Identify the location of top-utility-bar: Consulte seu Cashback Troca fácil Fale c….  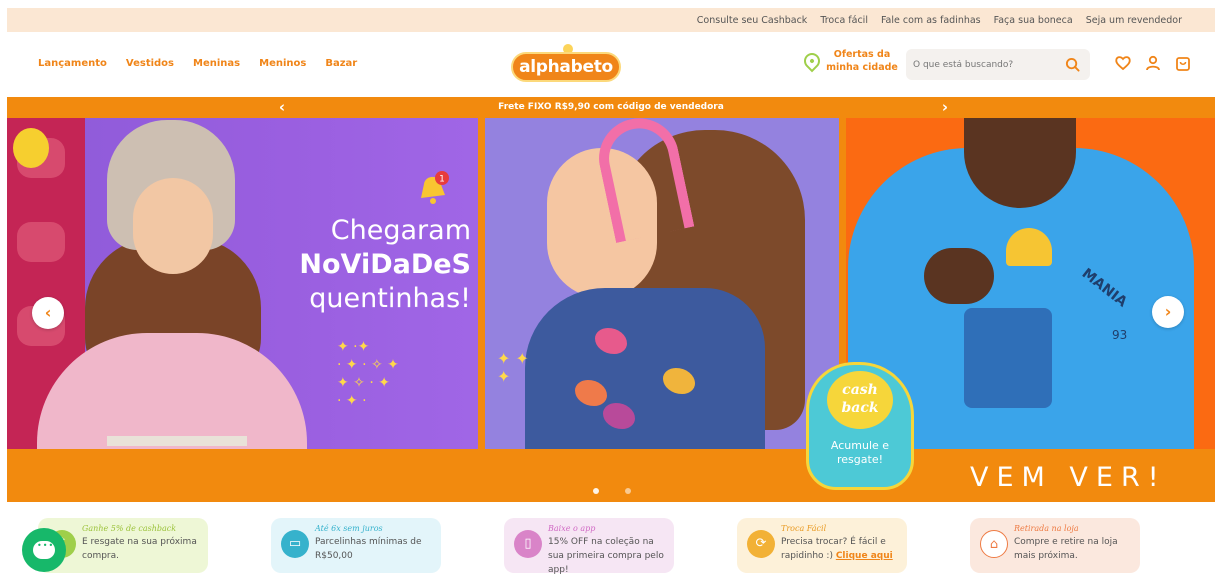
(611, 20).